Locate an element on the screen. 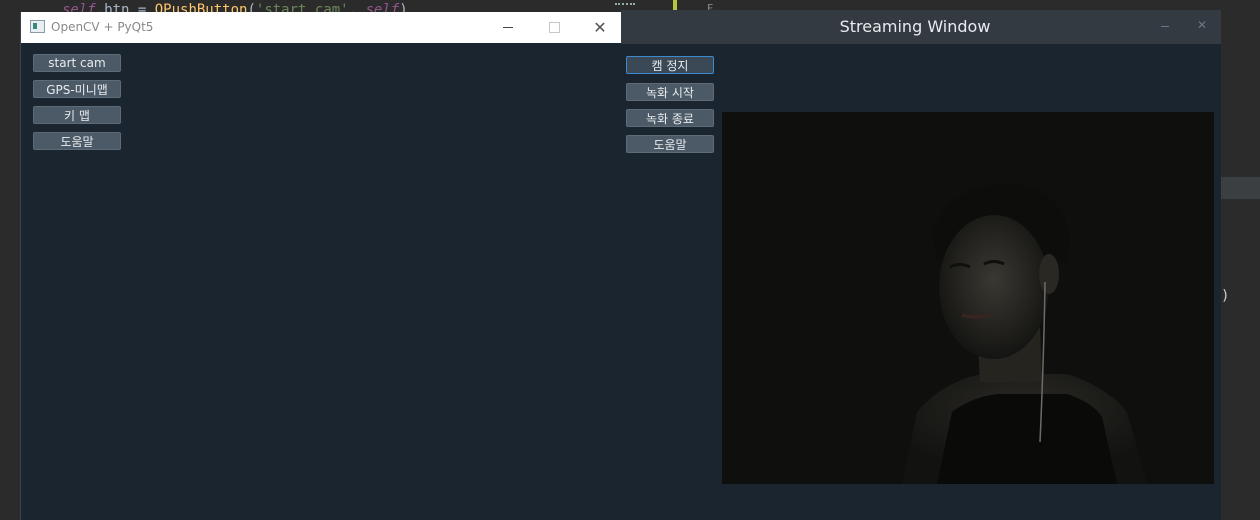  maximize-icon is located at coordinates (554, 27).